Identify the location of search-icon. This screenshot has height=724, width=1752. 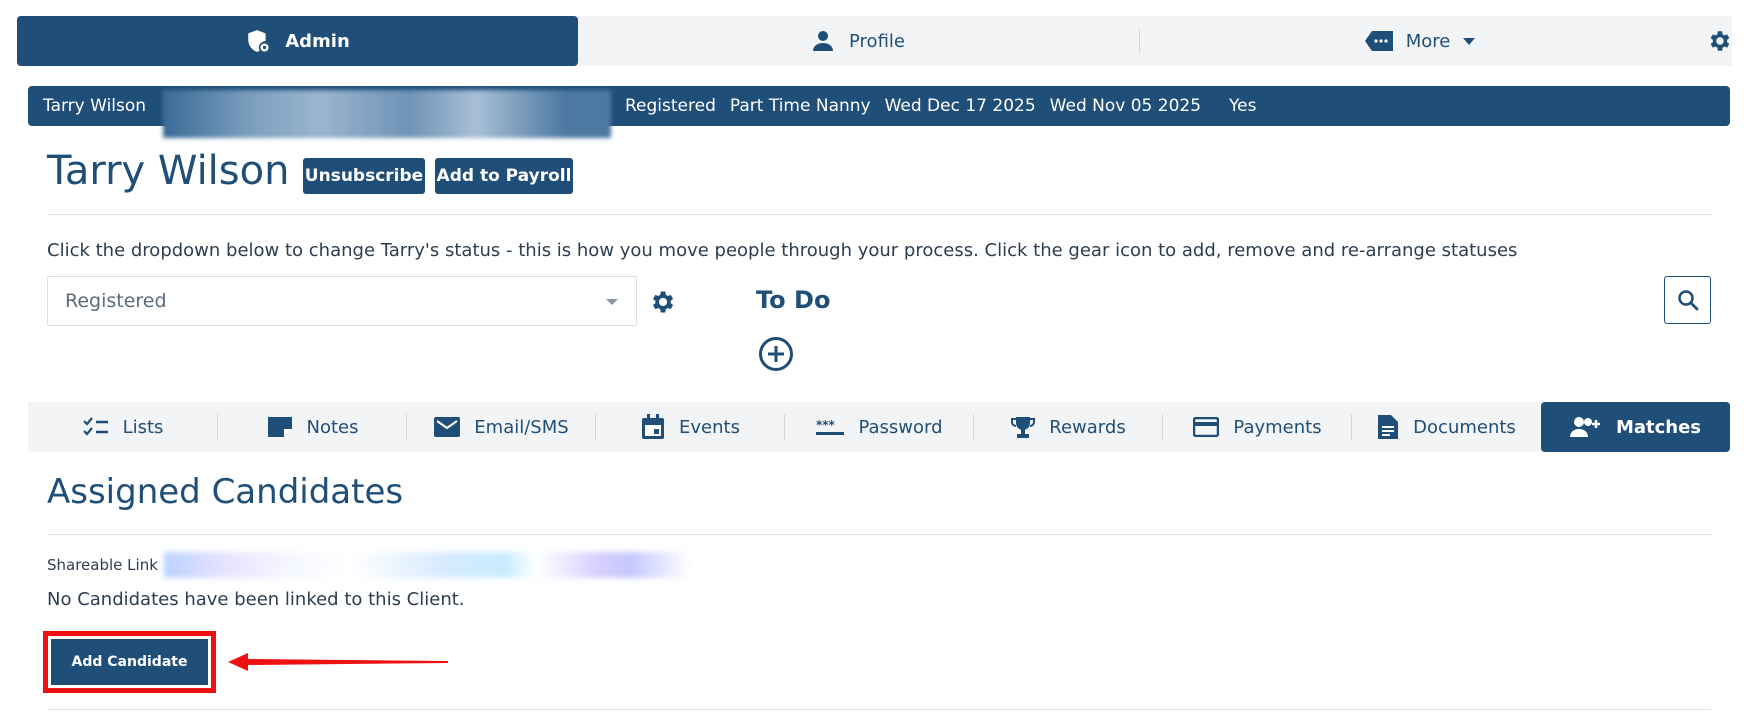
(1687, 300).